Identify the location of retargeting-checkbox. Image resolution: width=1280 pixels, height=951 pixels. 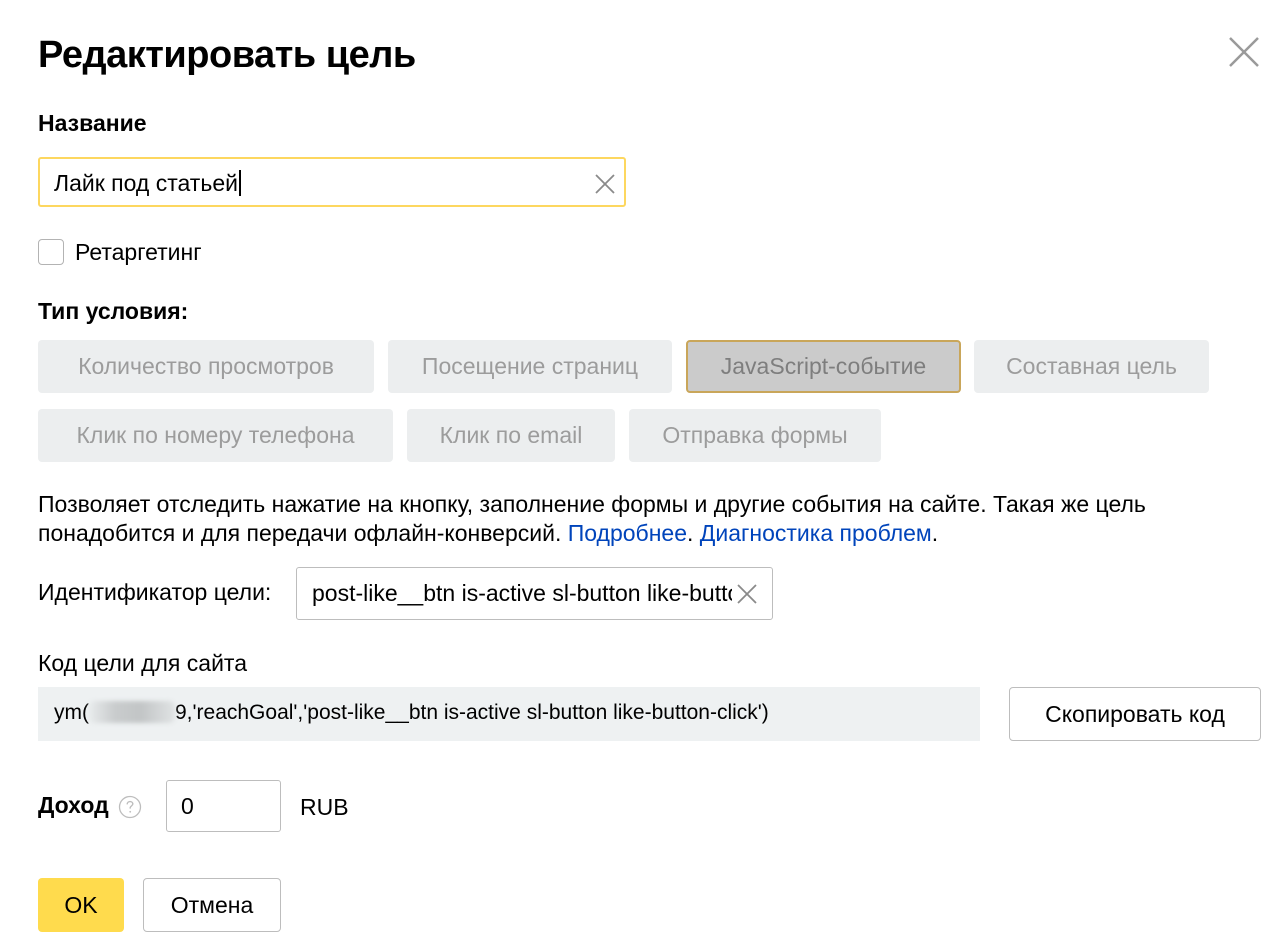
(51, 252).